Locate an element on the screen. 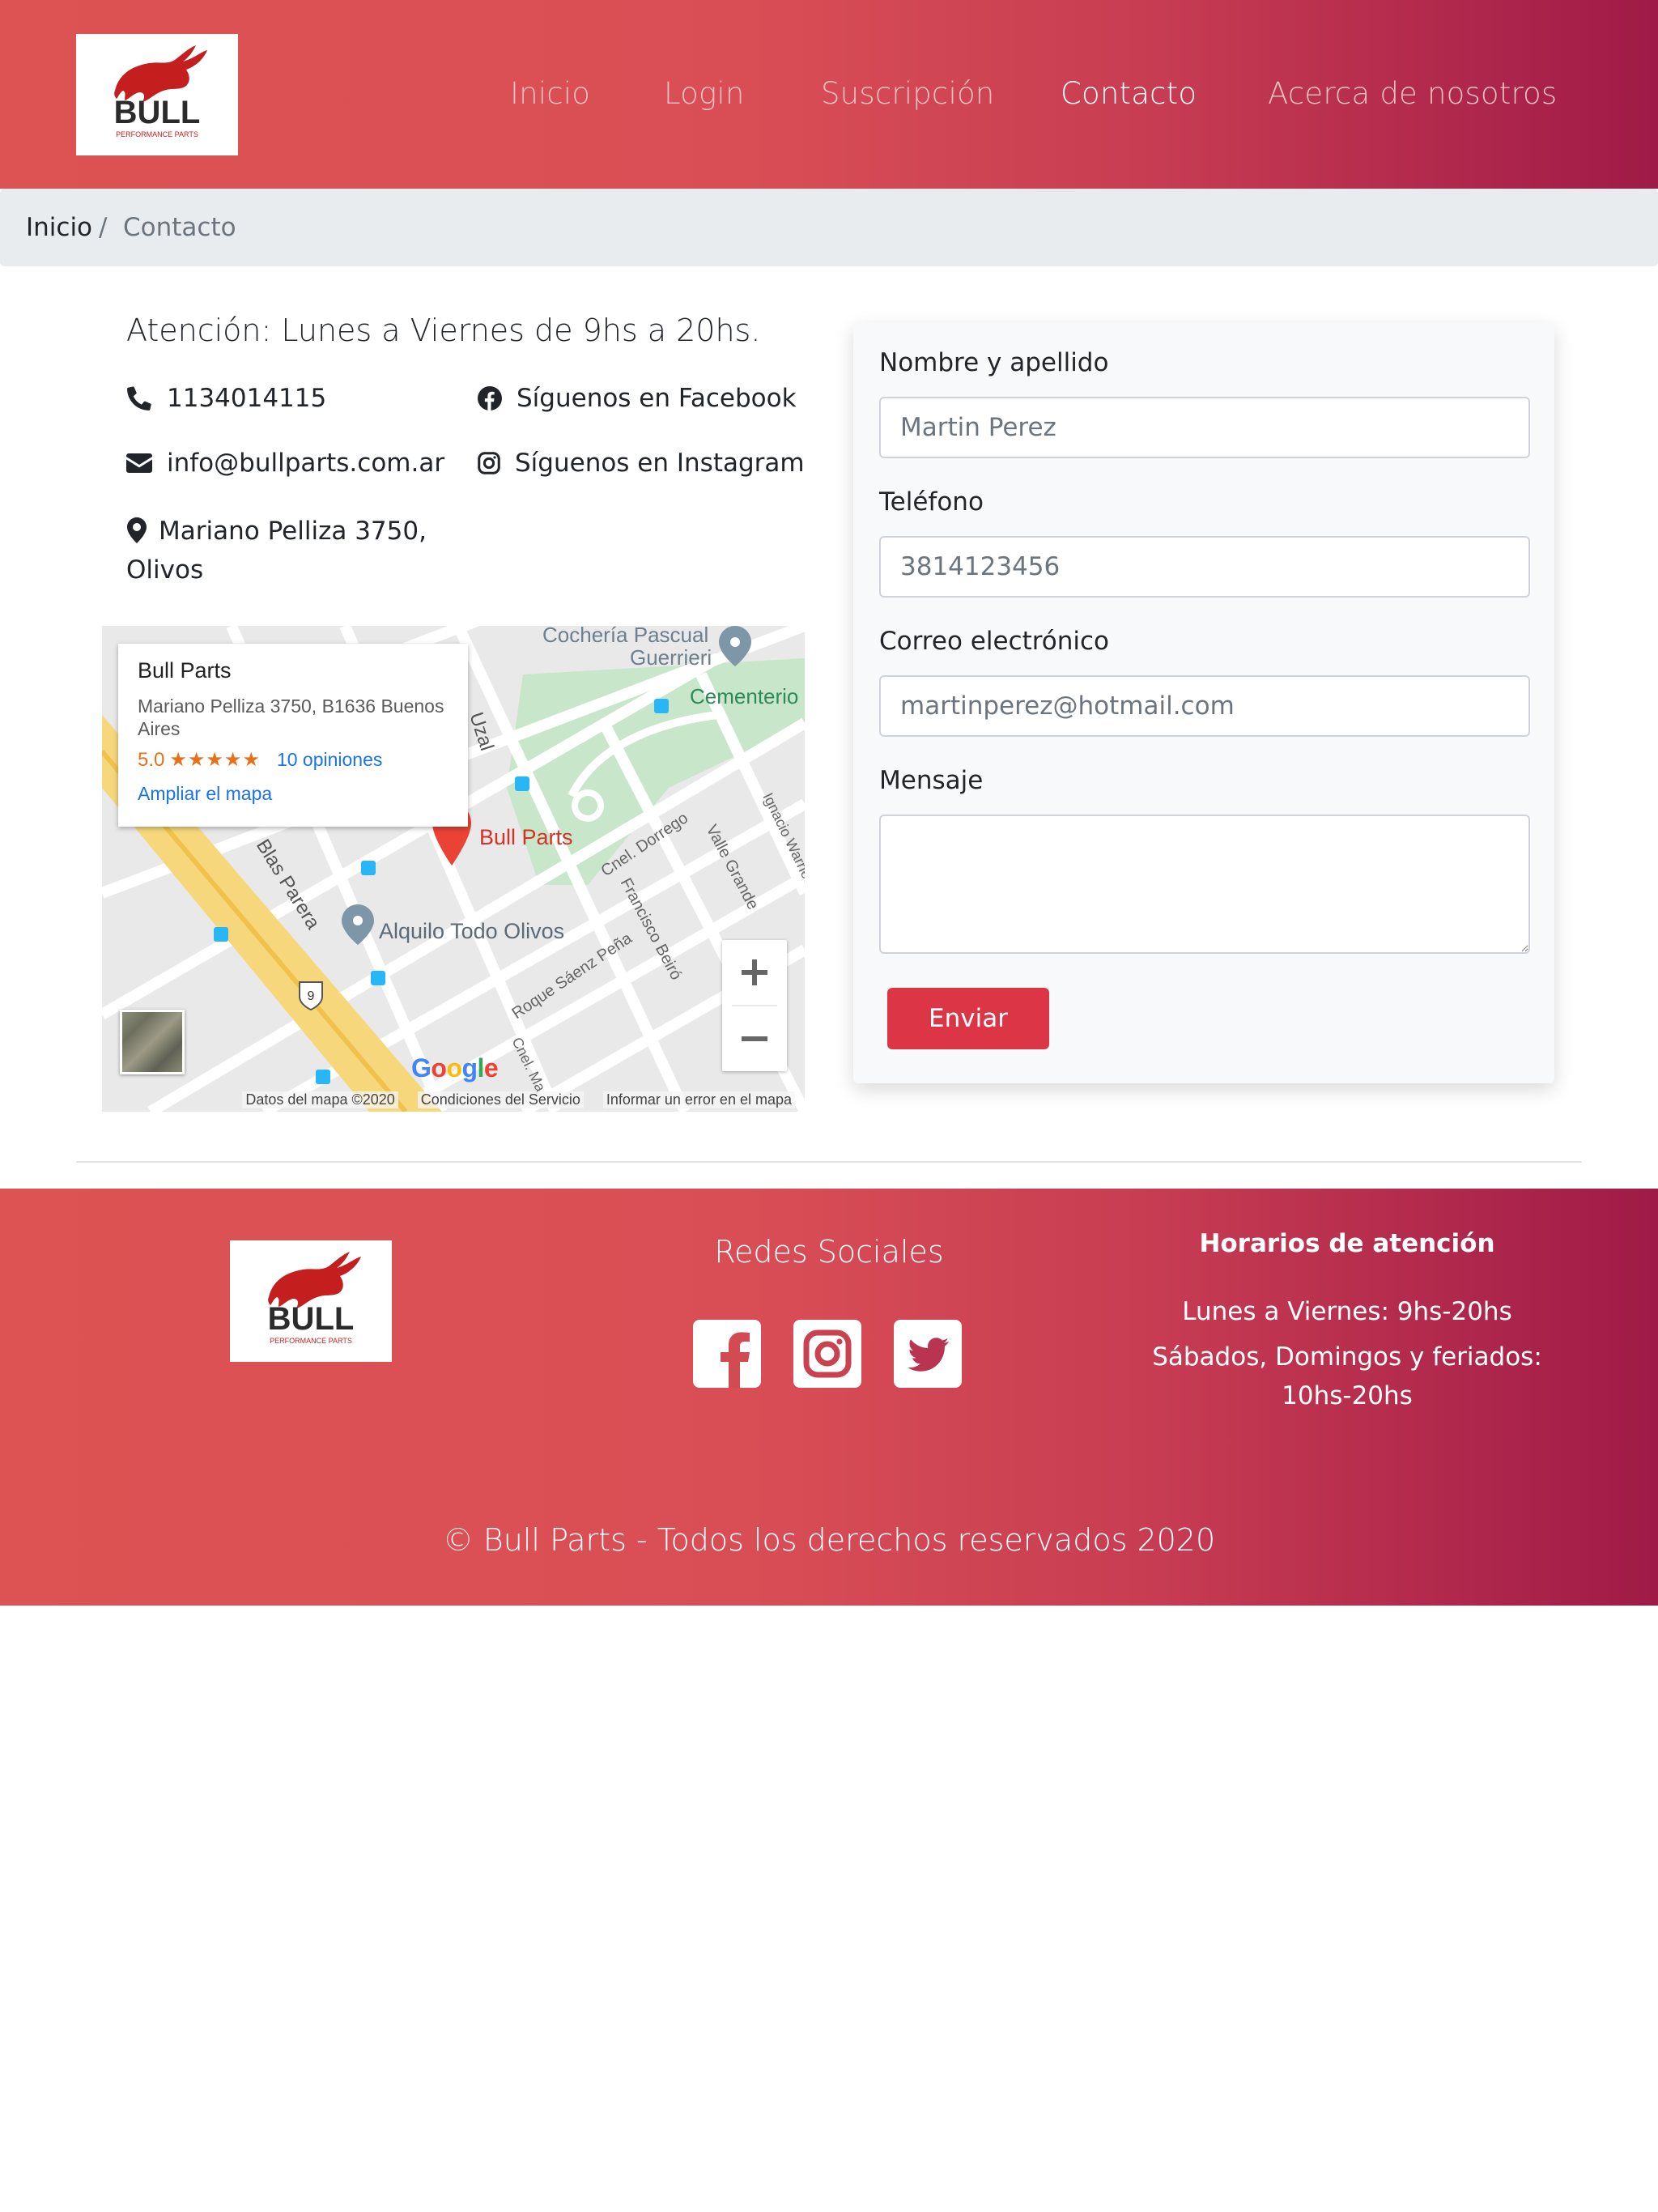  phone-icon is located at coordinates (139, 398).